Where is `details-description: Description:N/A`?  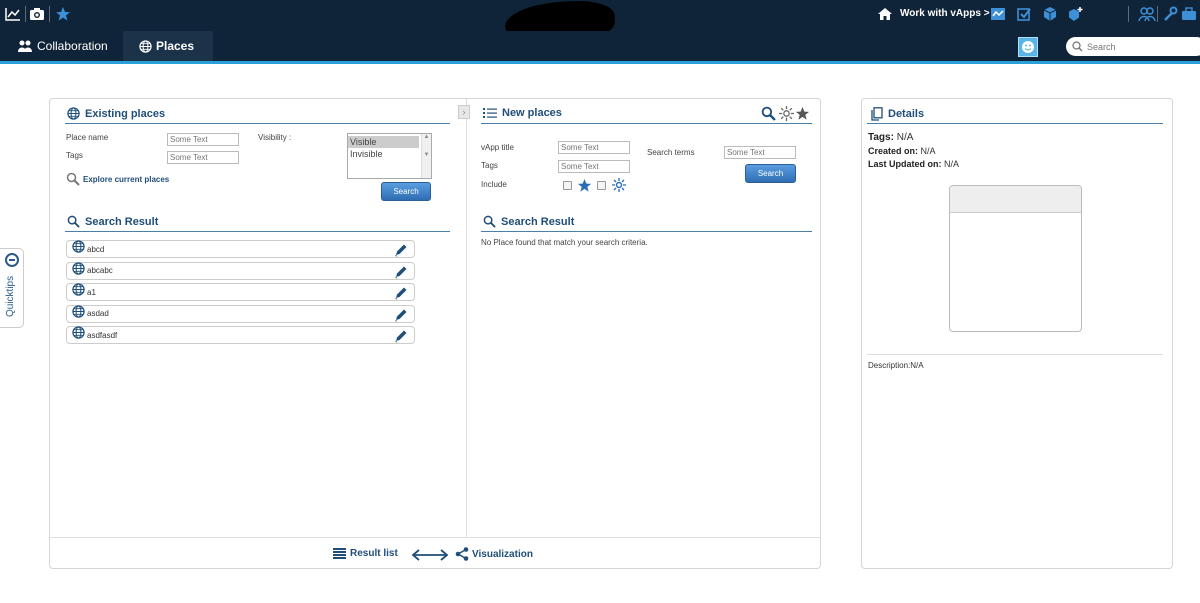 details-description: Description:N/A is located at coordinates (896, 365).